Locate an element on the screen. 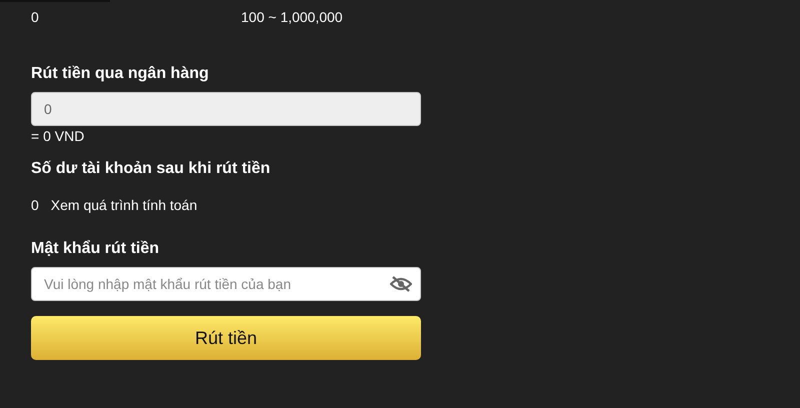  converted-amount: = 0 VND is located at coordinates (58, 136).